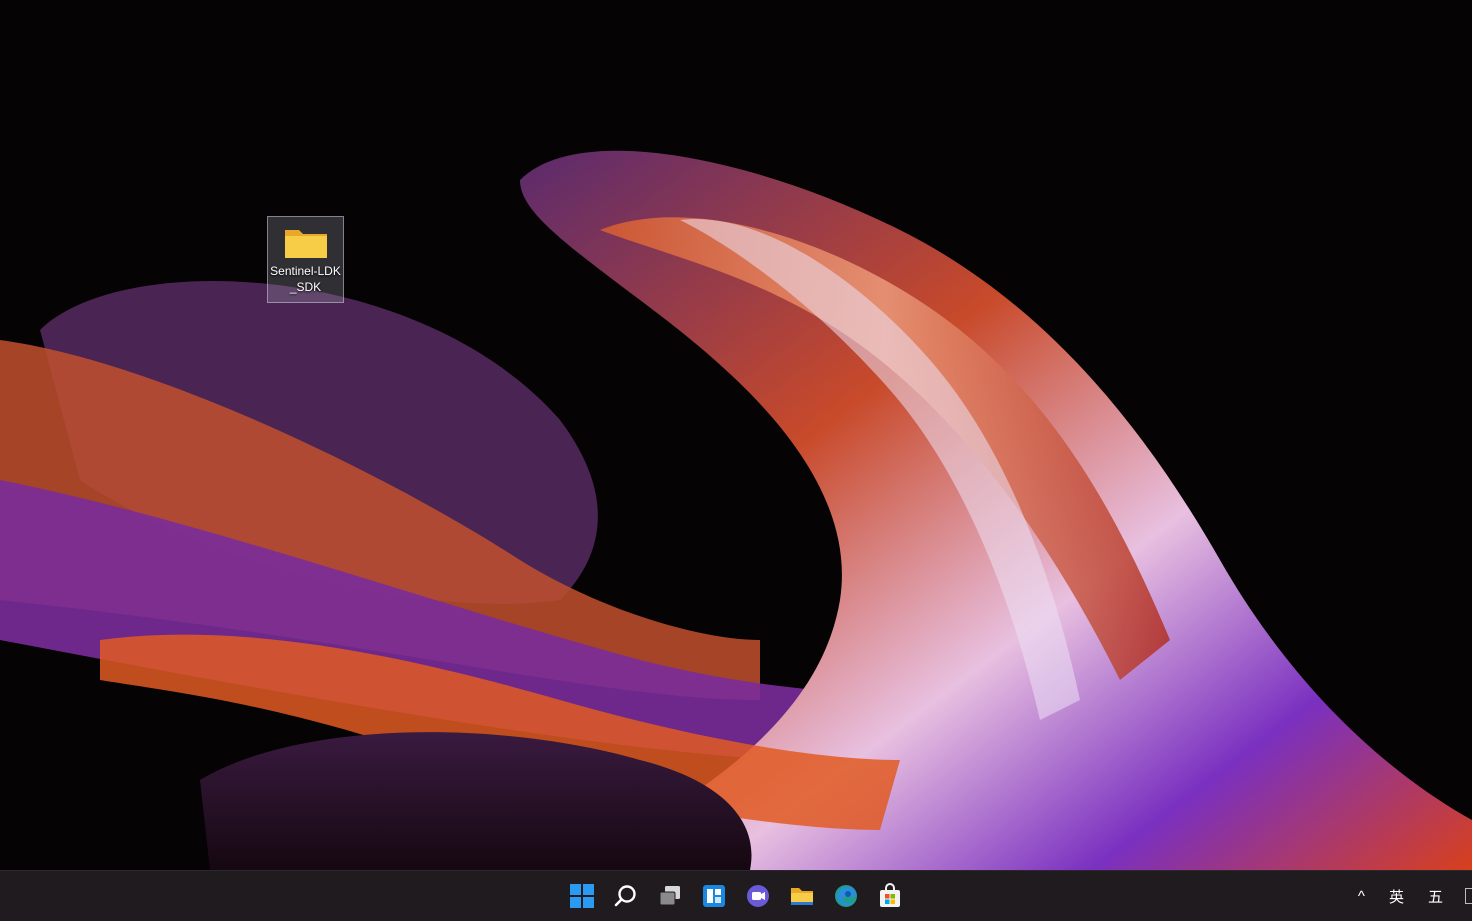 This screenshot has width=1472, height=921. I want to click on task-view-icon, so click(669, 896).